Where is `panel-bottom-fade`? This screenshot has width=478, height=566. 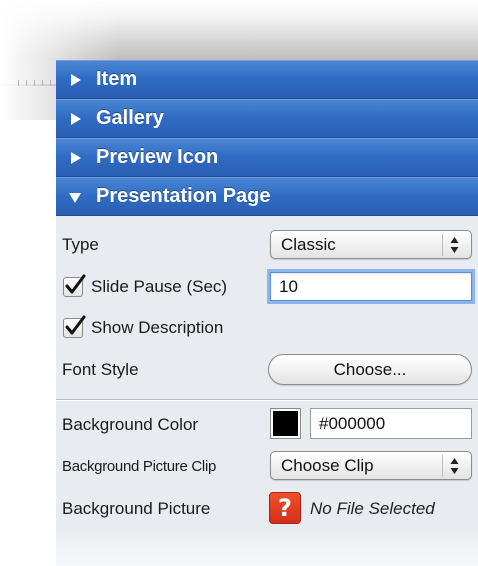 panel-bottom-fade is located at coordinates (267, 546).